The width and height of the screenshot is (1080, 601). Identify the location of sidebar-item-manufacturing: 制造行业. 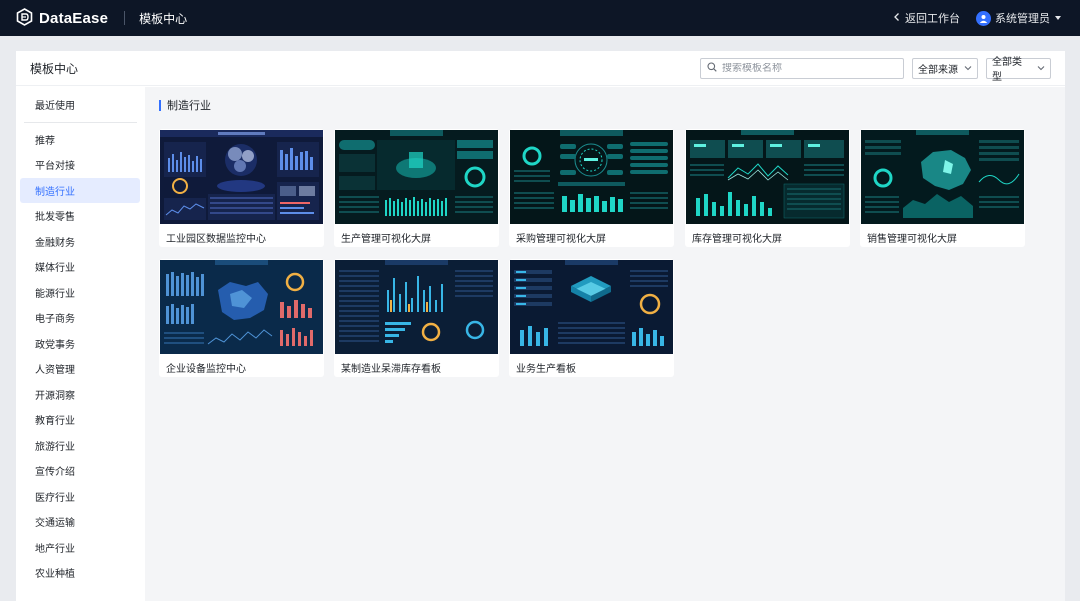
(80, 190).